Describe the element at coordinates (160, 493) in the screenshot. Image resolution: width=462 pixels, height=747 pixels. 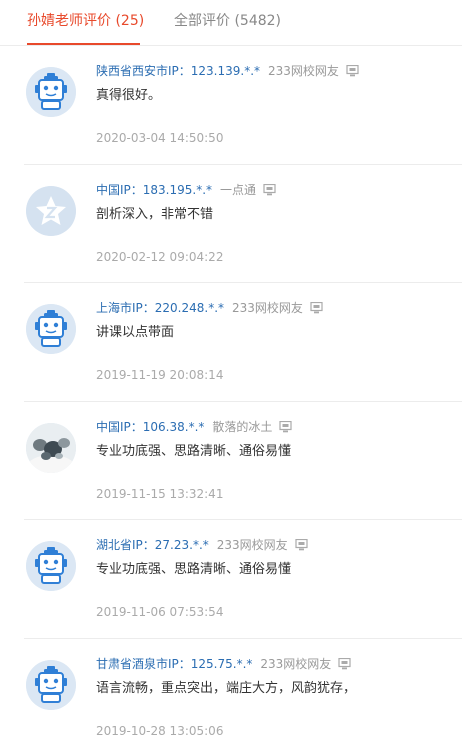
I see `review-time: 2019-11-15 13:32:41` at that location.